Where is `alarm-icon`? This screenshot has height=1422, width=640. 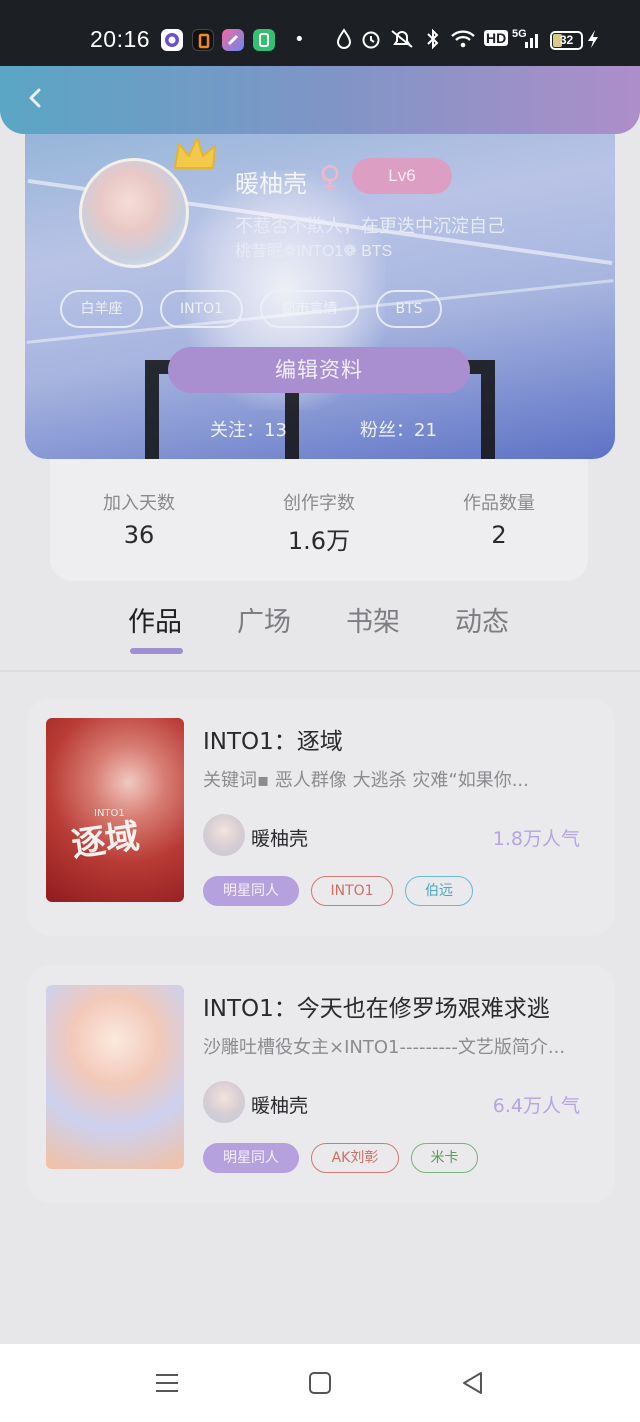
alarm-icon is located at coordinates (371, 42).